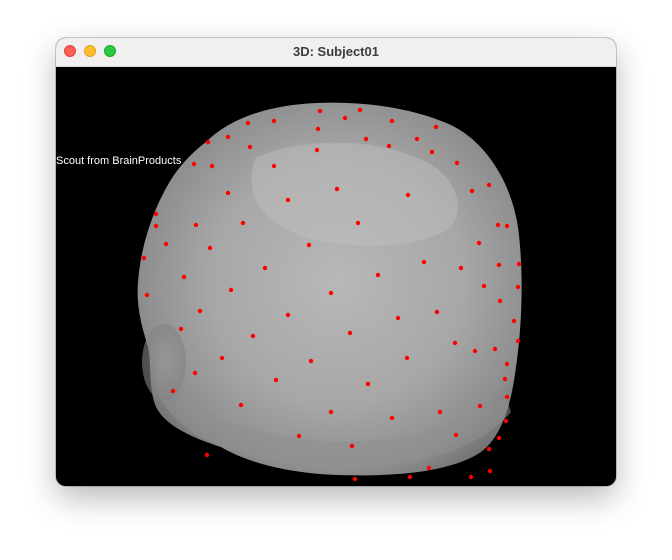  I want to click on title-bar: 3D: Subject01, so click(336, 52).